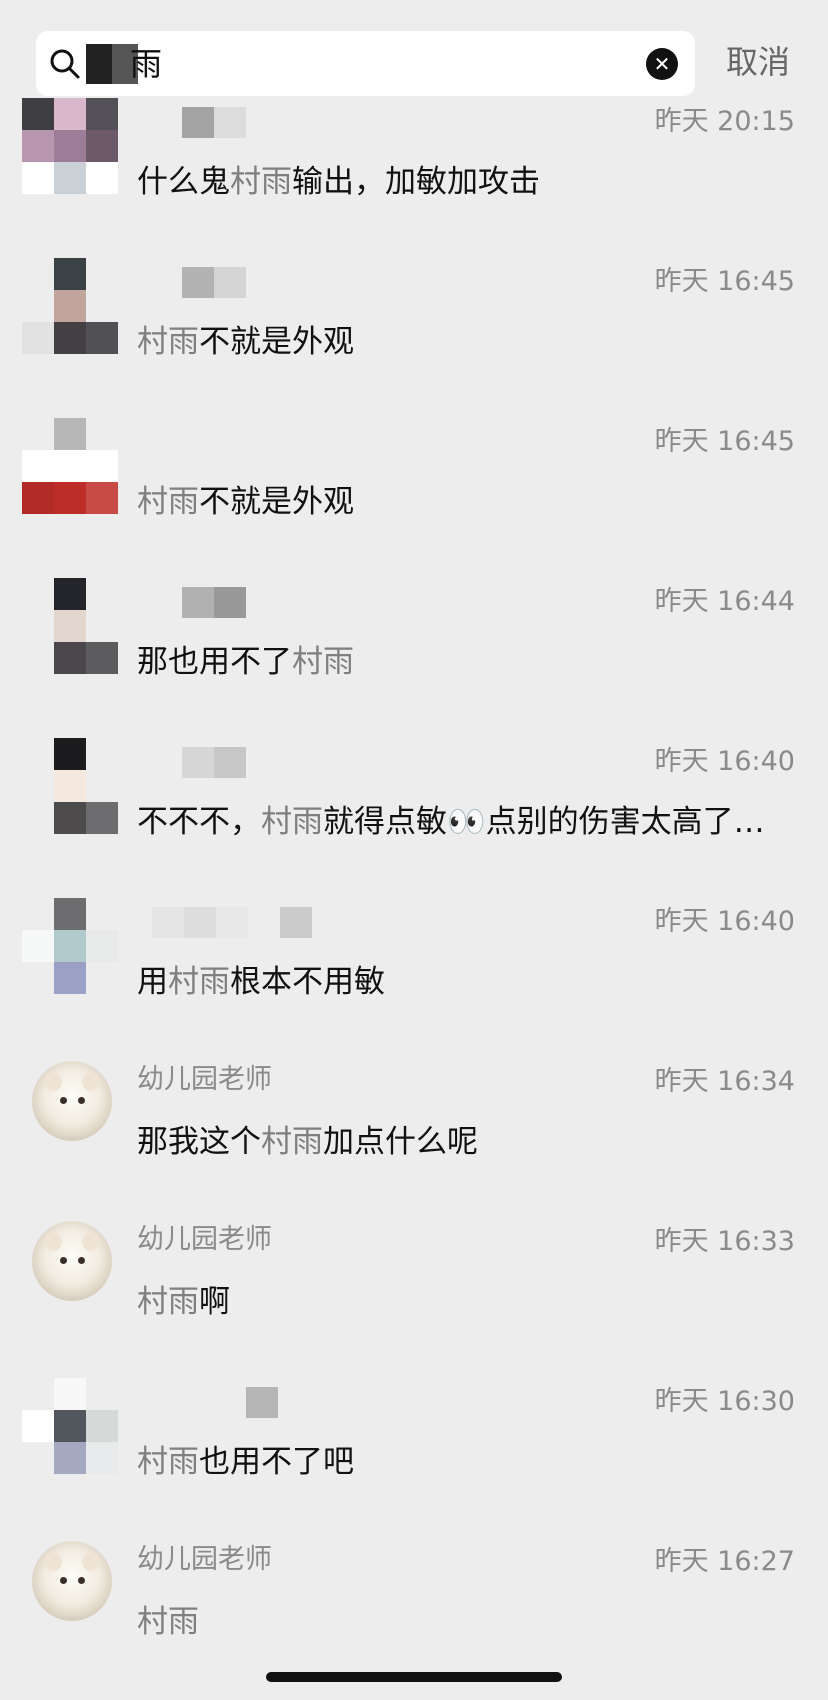 The width and height of the screenshot is (828, 1700). I want to click on message-preview: 用村雨根本不用敏, so click(467, 982).